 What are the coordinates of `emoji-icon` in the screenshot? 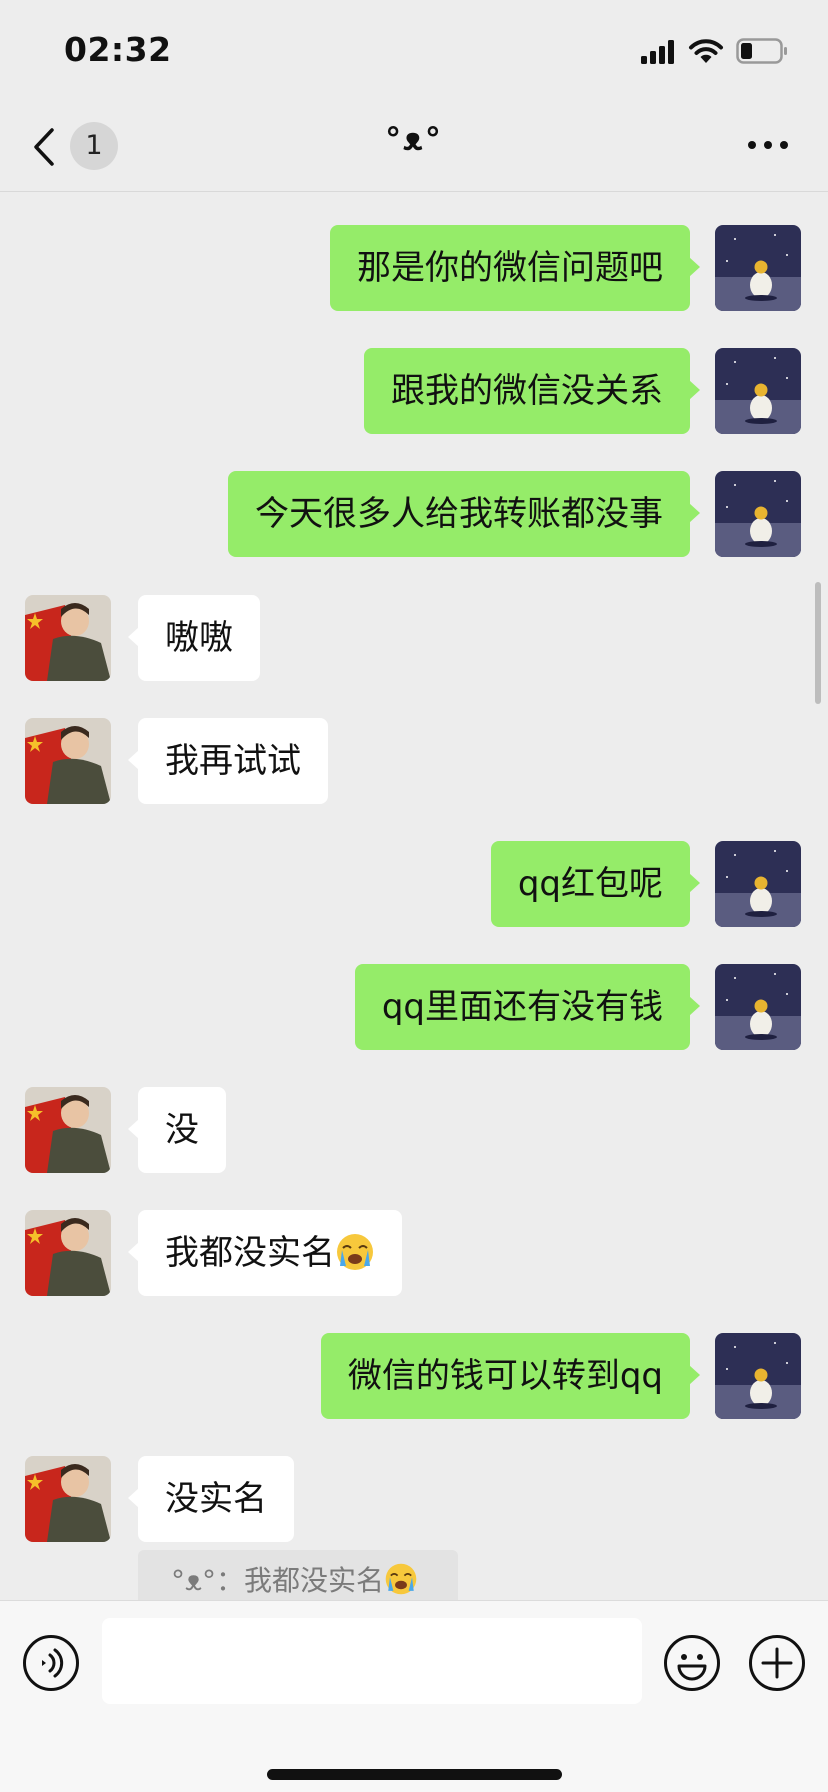 It's located at (692, 1663).